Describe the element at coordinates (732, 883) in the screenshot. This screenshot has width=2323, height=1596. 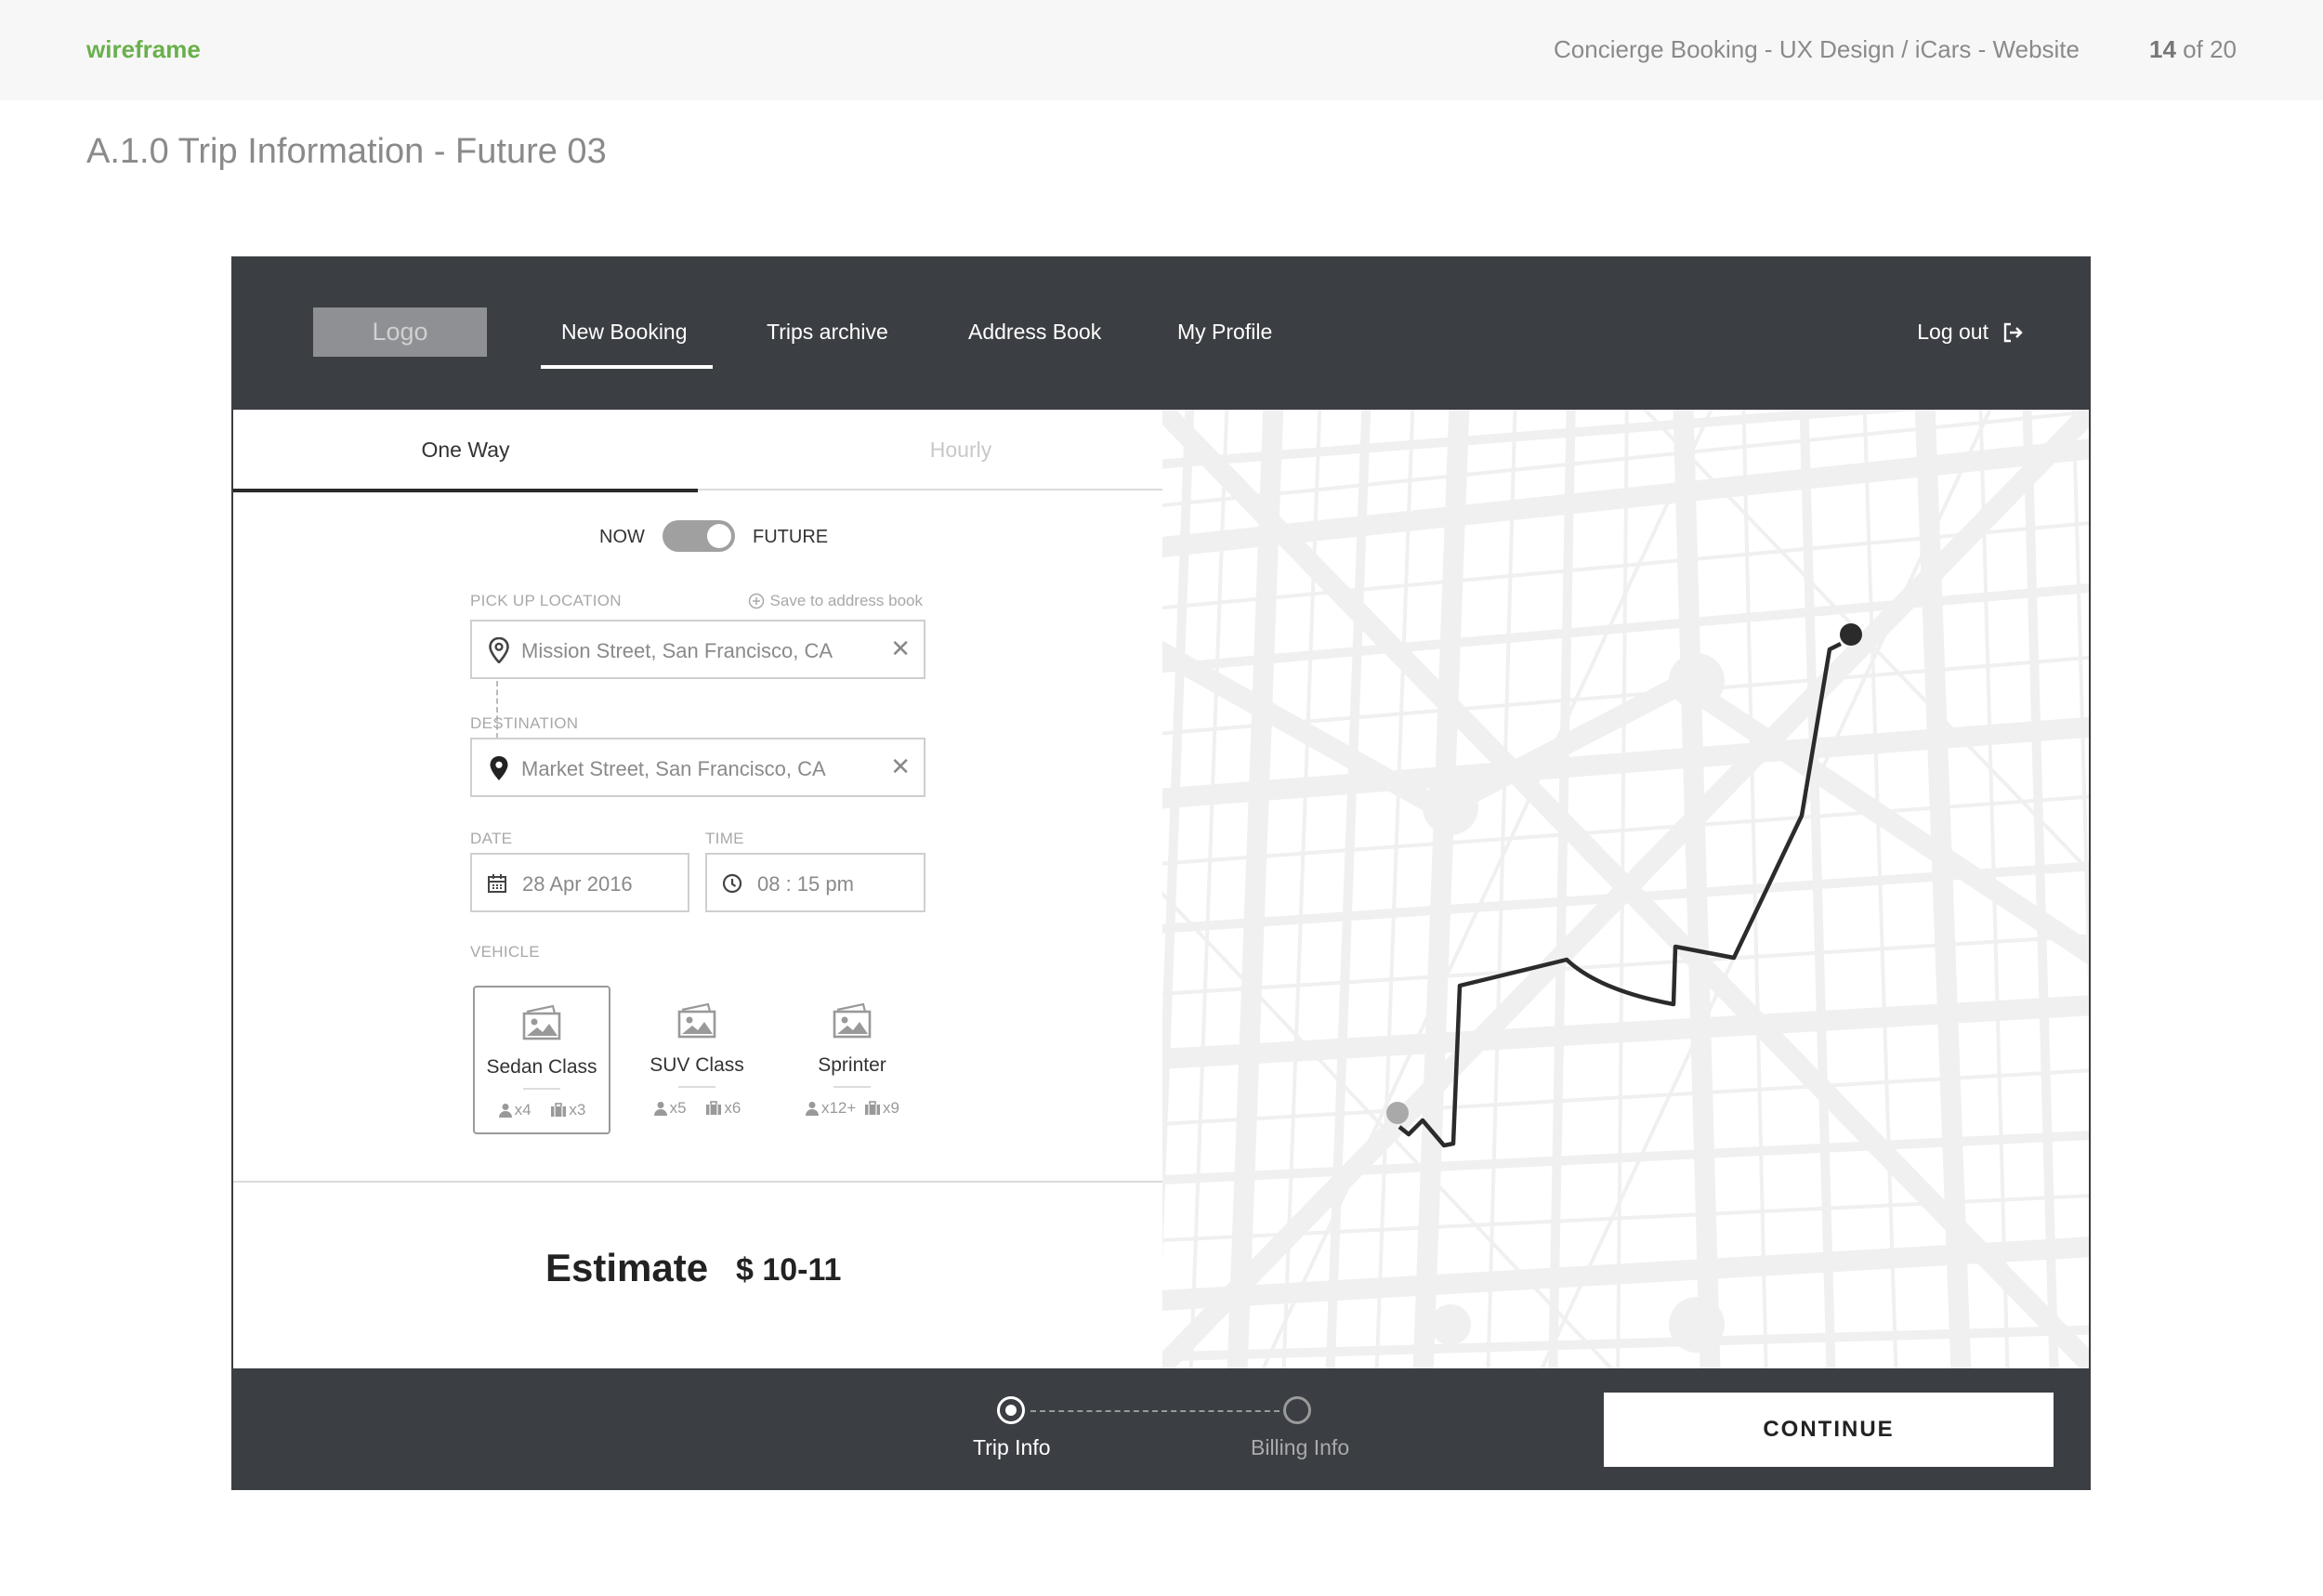
I see `clock-icon` at that location.